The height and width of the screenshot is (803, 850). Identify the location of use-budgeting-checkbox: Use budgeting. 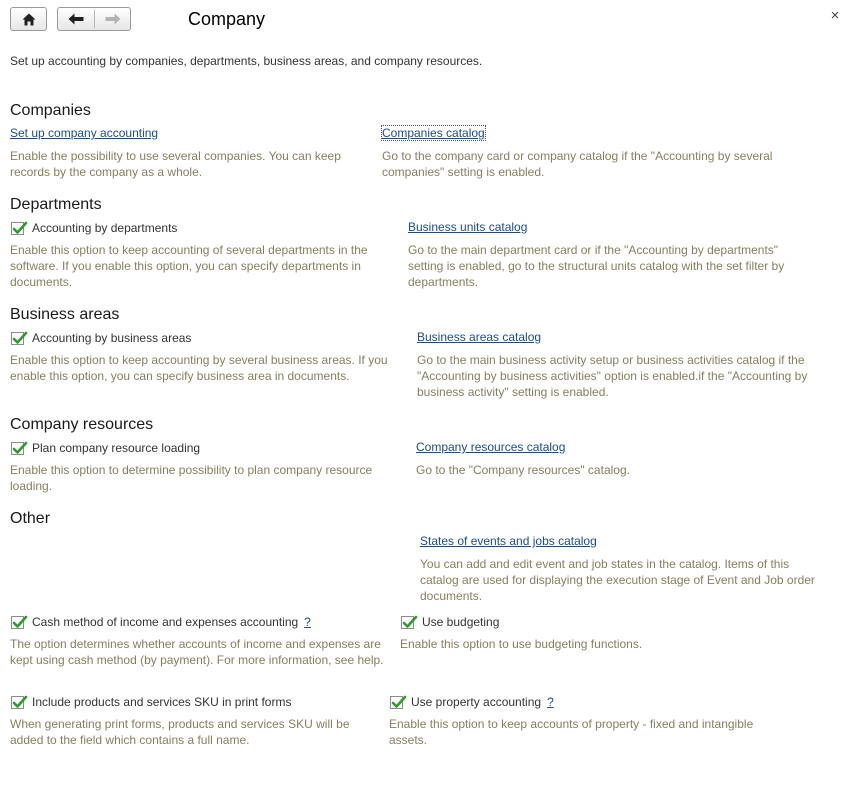
(450, 622).